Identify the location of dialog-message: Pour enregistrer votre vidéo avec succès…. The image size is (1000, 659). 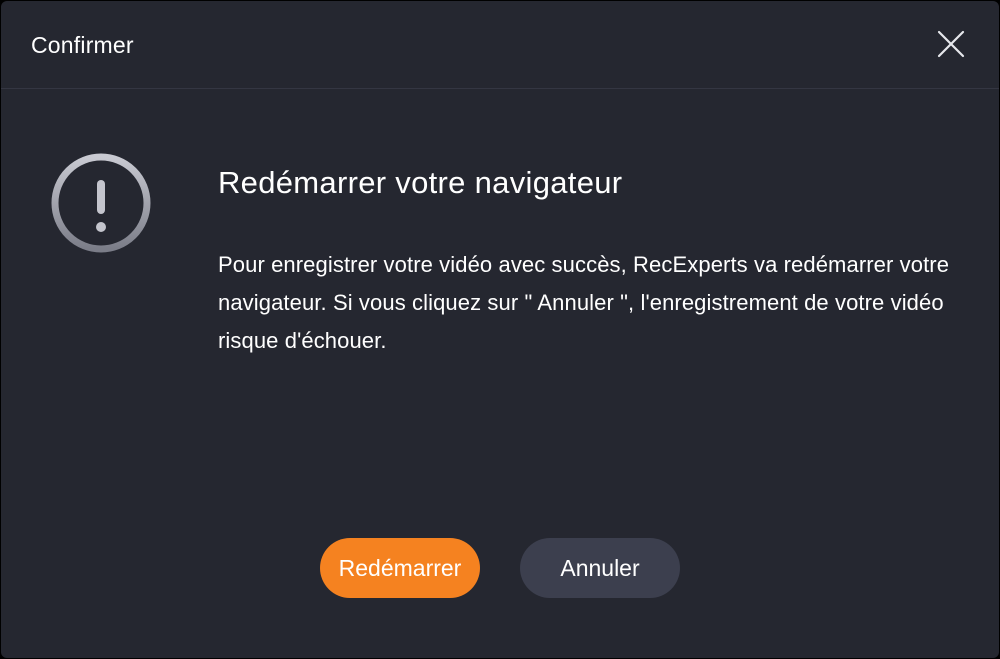
(584, 302).